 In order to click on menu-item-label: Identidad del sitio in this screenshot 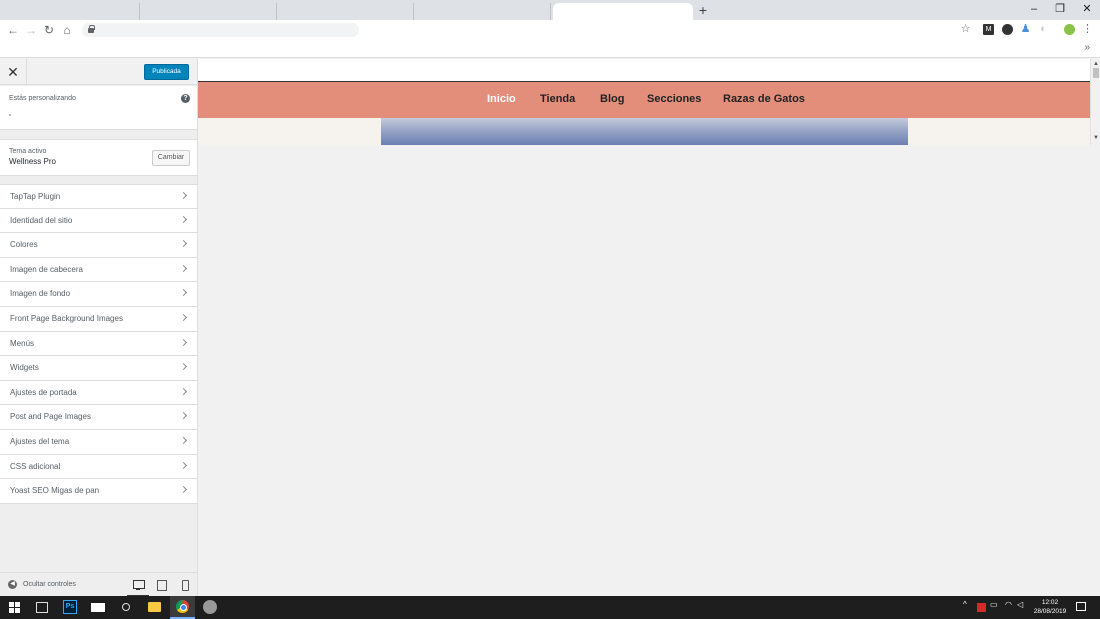, I will do `click(41, 220)`.